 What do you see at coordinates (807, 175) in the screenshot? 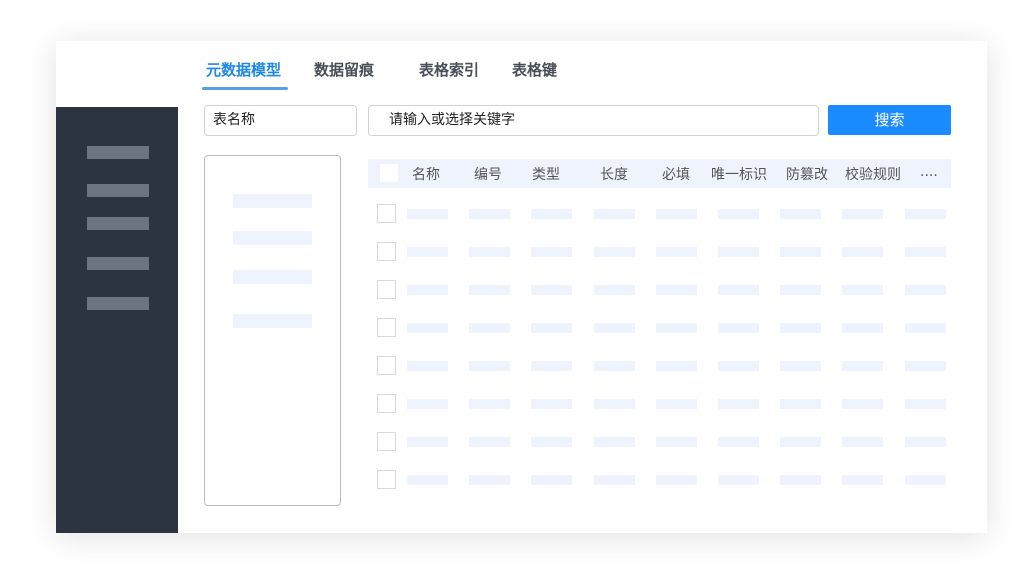
I see `column-header: 防篡改` at bounding box center [807, 175].